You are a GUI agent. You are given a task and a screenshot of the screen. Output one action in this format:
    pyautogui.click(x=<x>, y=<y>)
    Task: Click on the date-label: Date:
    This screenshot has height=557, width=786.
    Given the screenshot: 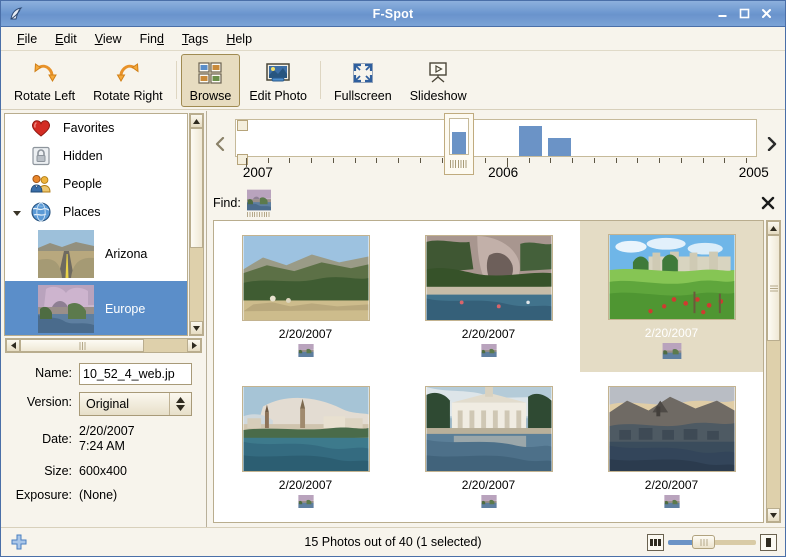 What is the action you would take?
    pyautogui.click(x=57, y=439)
    